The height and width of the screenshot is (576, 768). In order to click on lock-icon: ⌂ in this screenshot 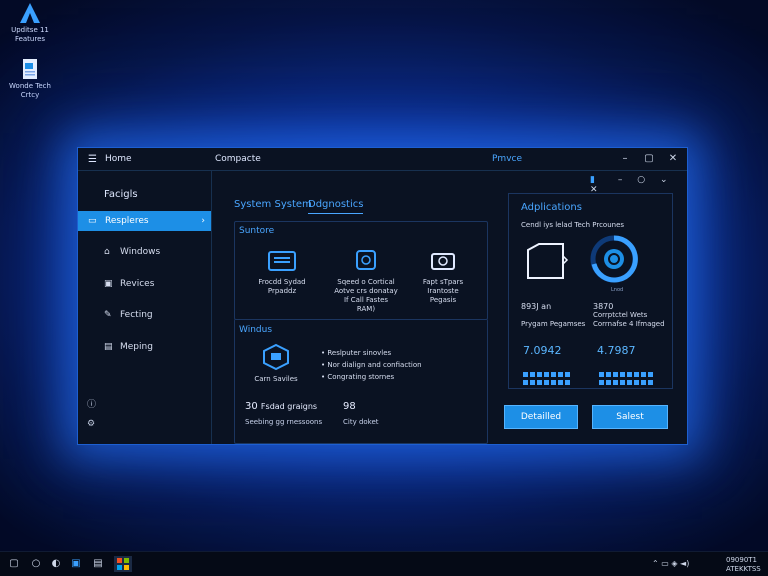, I will do `click(107, 252)`.